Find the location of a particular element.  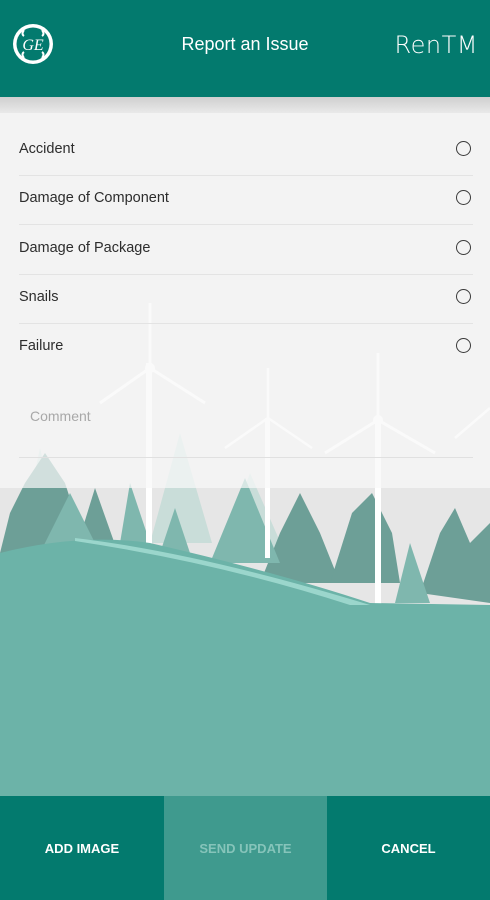

header-shadow is located at coordinates (245, 105).